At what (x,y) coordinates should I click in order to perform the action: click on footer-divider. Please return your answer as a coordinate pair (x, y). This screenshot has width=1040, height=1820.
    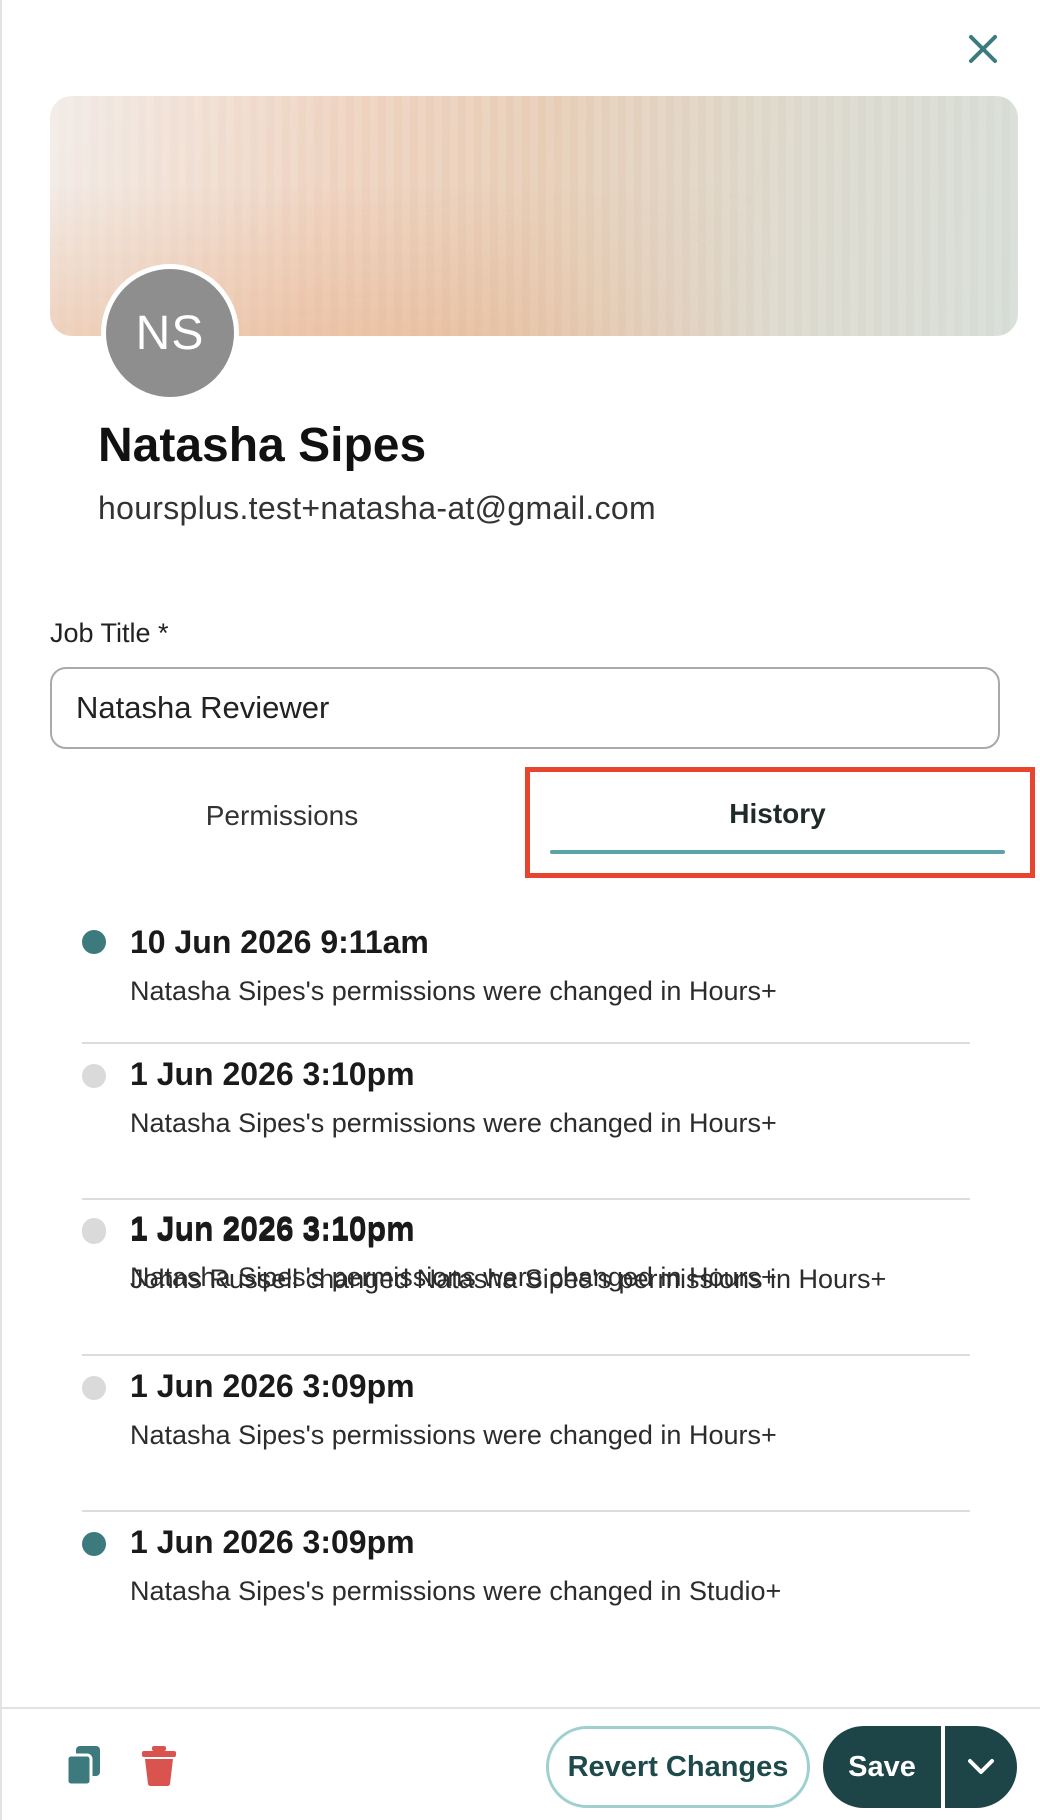
    Looking at the image, I should click on (520, 1708).